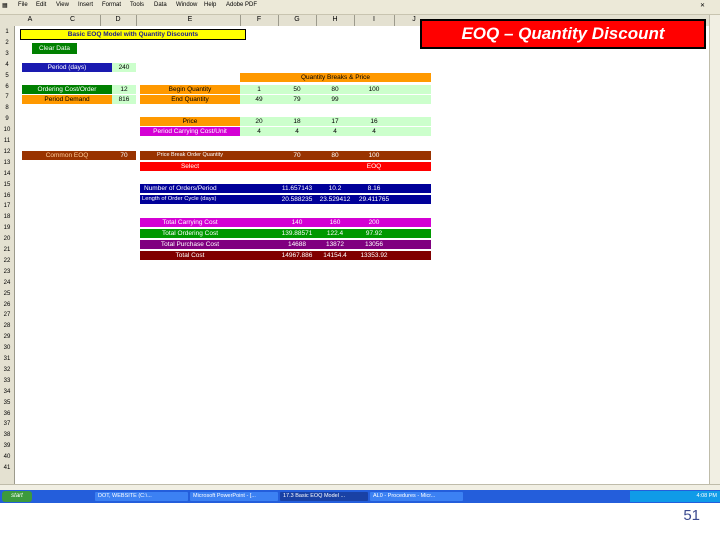 The width and height of the screenshot is (720, 540). What do you see at coordinates (7, 54) in the screenshot?
I see `row-header: 3` at bounding box center [7, 54].